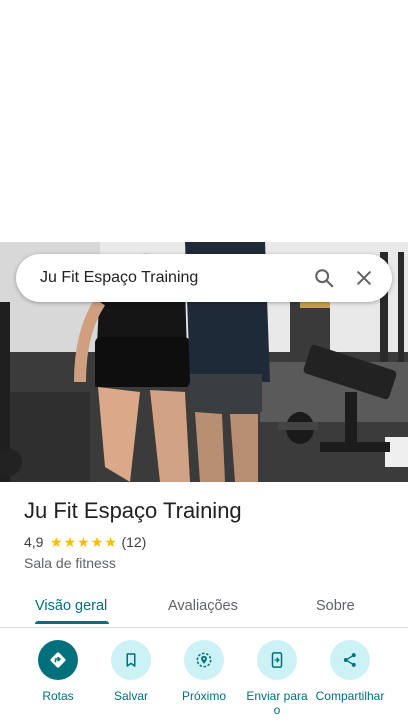  I want to click on tab-reviews: Avaliações, so click(203, 606).